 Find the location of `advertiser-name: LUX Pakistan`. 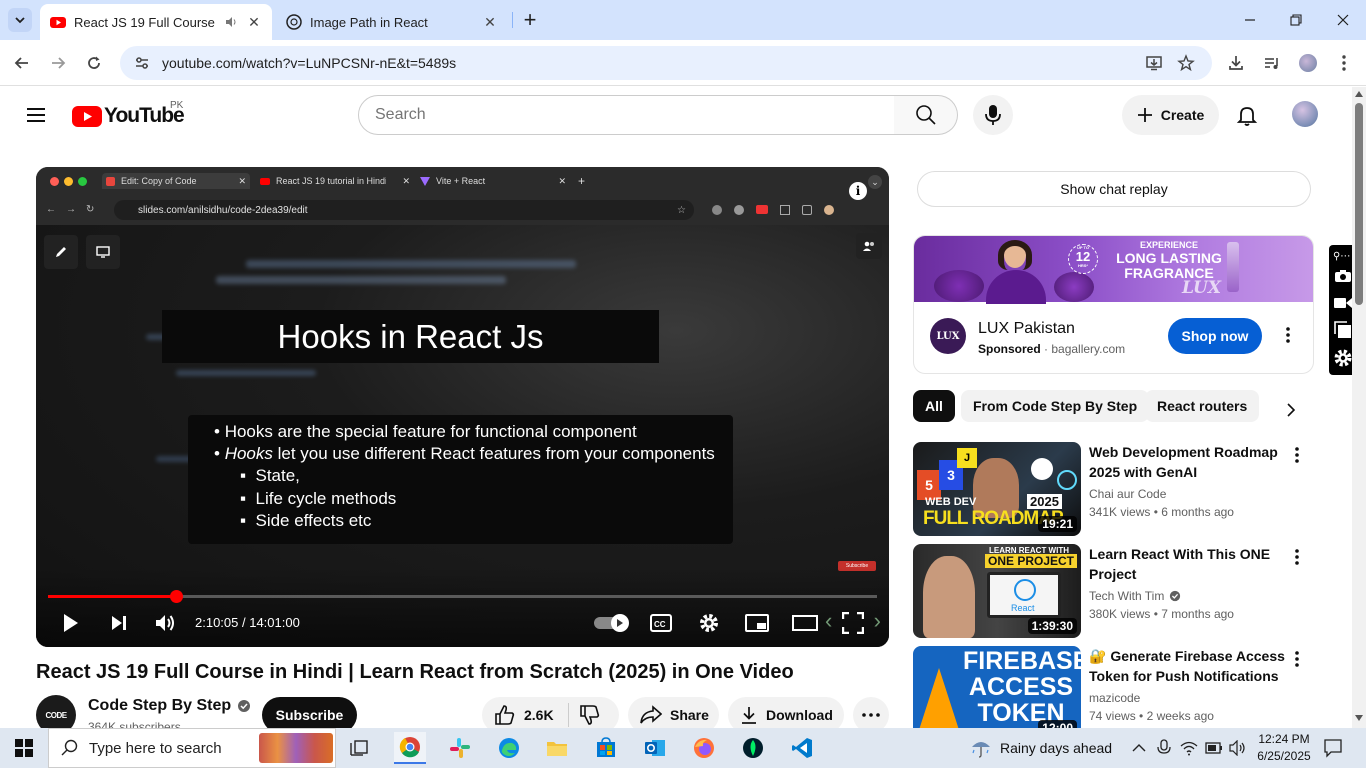

advertiser-name: LUX Pakistan is located at coordinates (1026, 329).